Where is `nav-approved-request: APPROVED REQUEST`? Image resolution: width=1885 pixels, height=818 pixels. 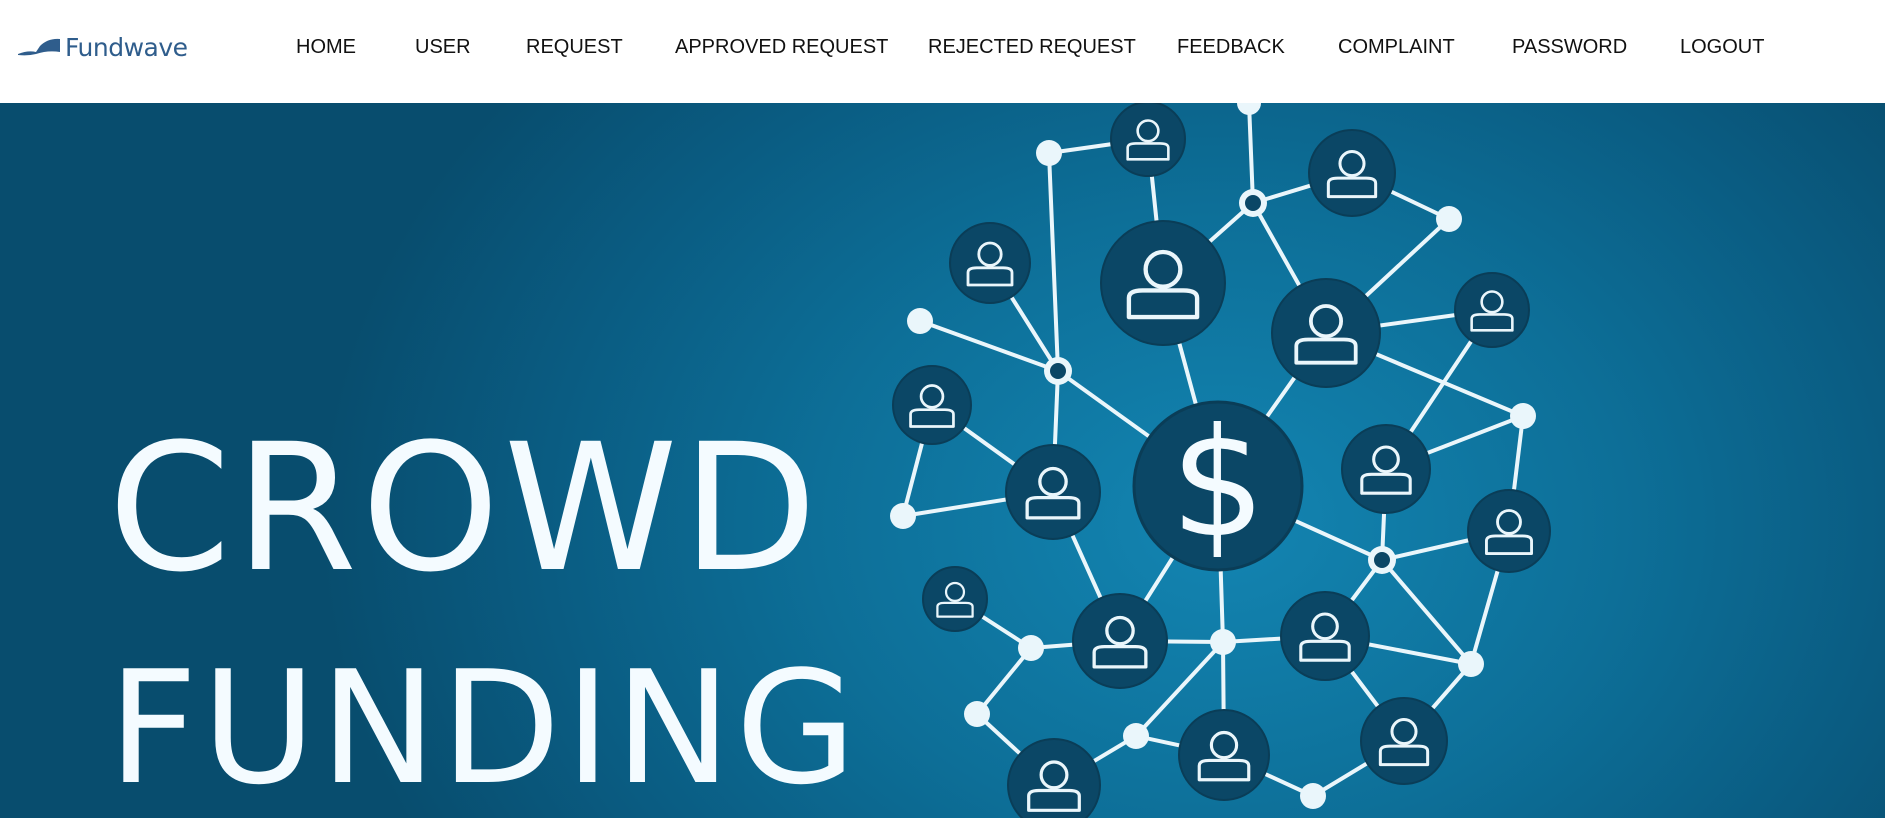
nav-approved-request: APPROVED REQUEST is located at coordinates (781, 47).